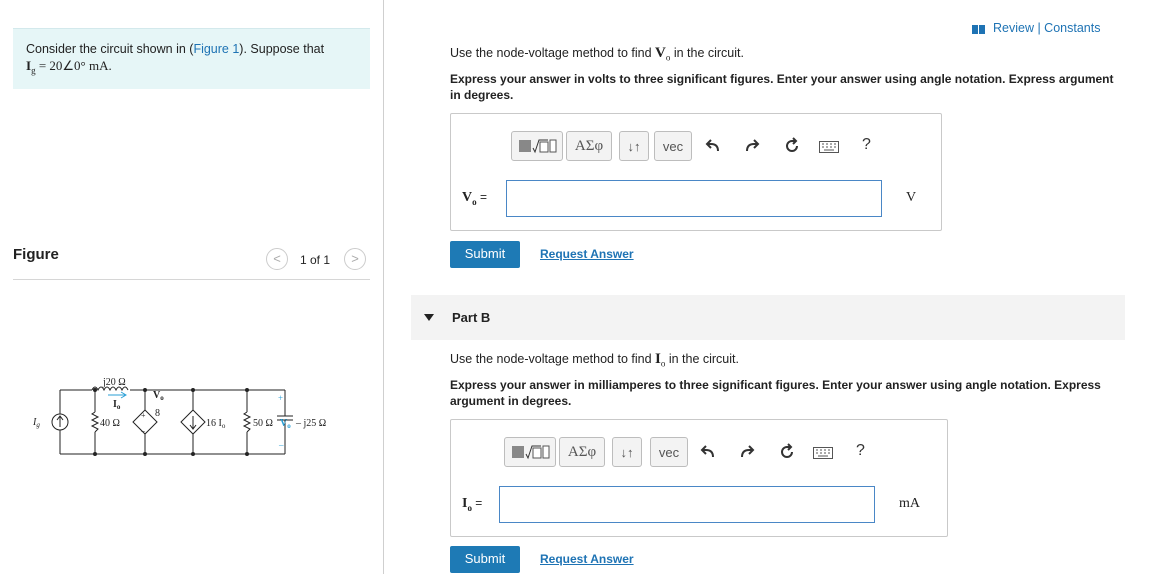 This screenshot has height=574, width=1156. I want to click on dependent-current-label: 16 Io, so click(216, 424).